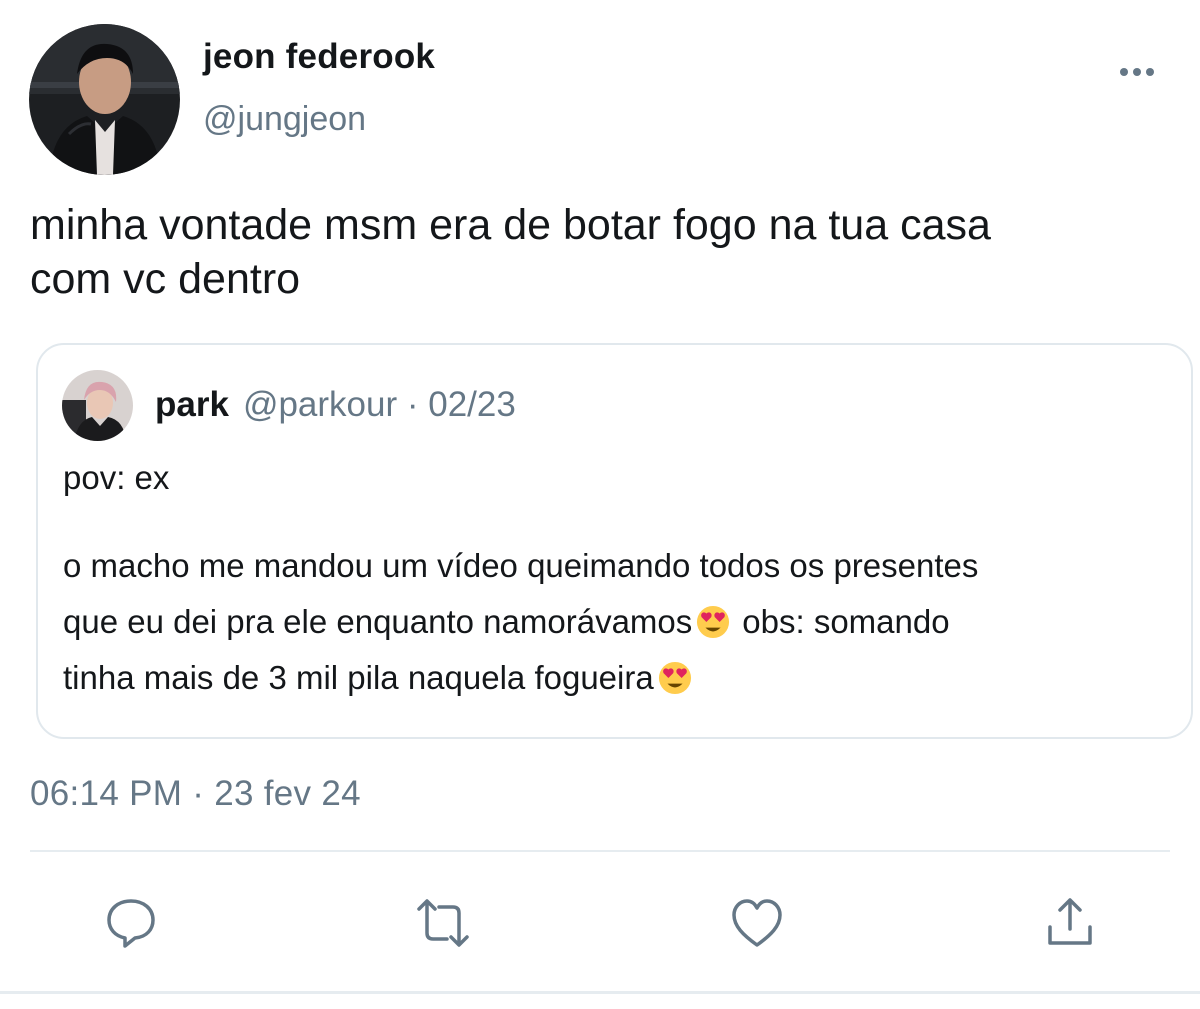 The height and width of the screenshot is (1009, 1200). What do you see at coordinates (379, 404) in the screenshot?
I see `quoted-handle-date: @parkour · 02/23` at bounding box center [379, 404].